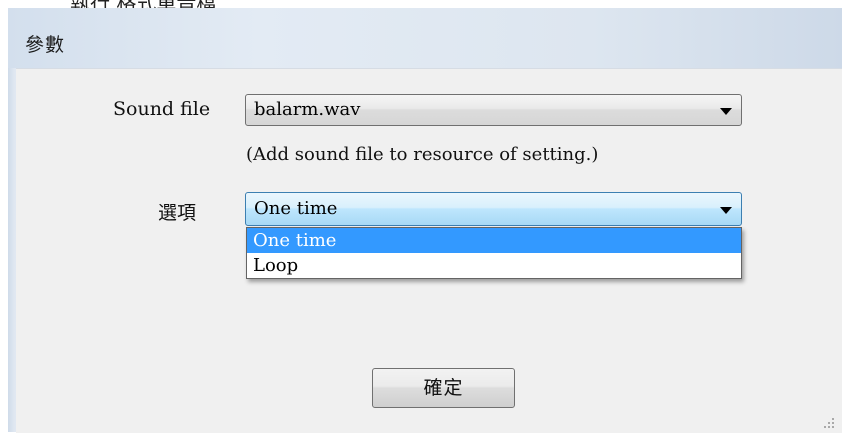 The image size is (842, 438). I want to click on option-item-one-time: One time, so click(494, 240).